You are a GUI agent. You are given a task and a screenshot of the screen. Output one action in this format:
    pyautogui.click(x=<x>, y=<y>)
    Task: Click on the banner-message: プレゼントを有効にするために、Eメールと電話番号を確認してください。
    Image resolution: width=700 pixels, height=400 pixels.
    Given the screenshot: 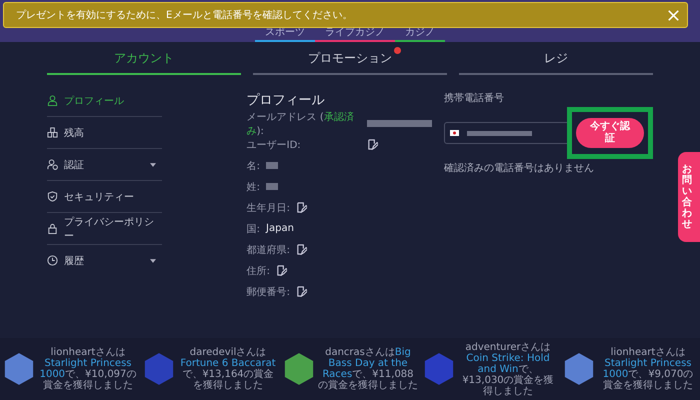 What is the action you would take?
    pyautogui.click(x=184, y=15)
    